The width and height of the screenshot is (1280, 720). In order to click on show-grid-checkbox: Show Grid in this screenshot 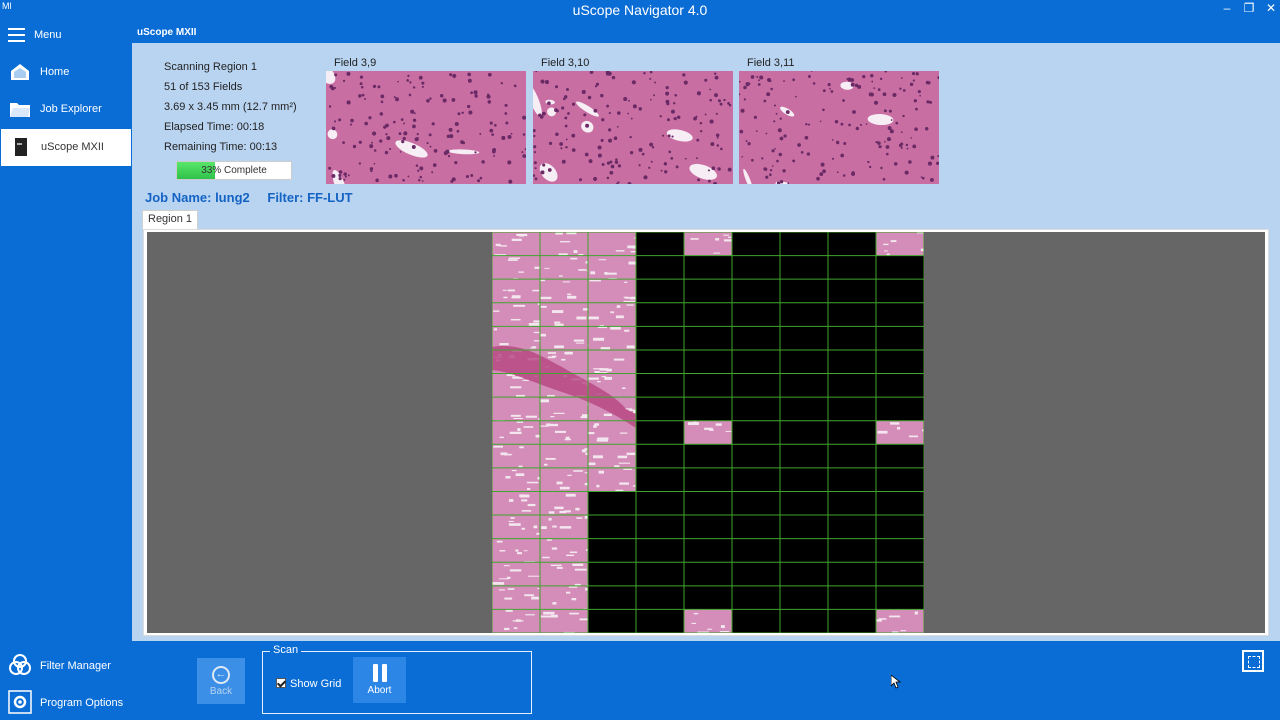, I will do `click(308, 684)`.